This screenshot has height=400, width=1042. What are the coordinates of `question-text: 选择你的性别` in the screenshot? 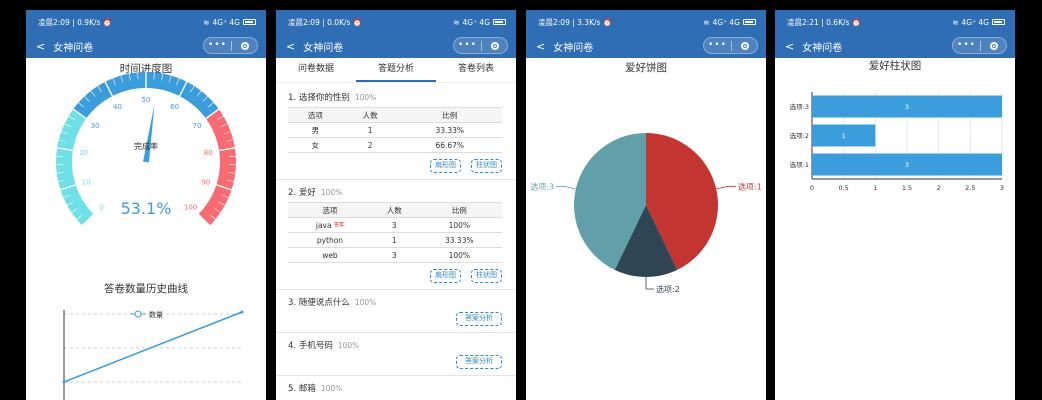 It's located at (324, 98).